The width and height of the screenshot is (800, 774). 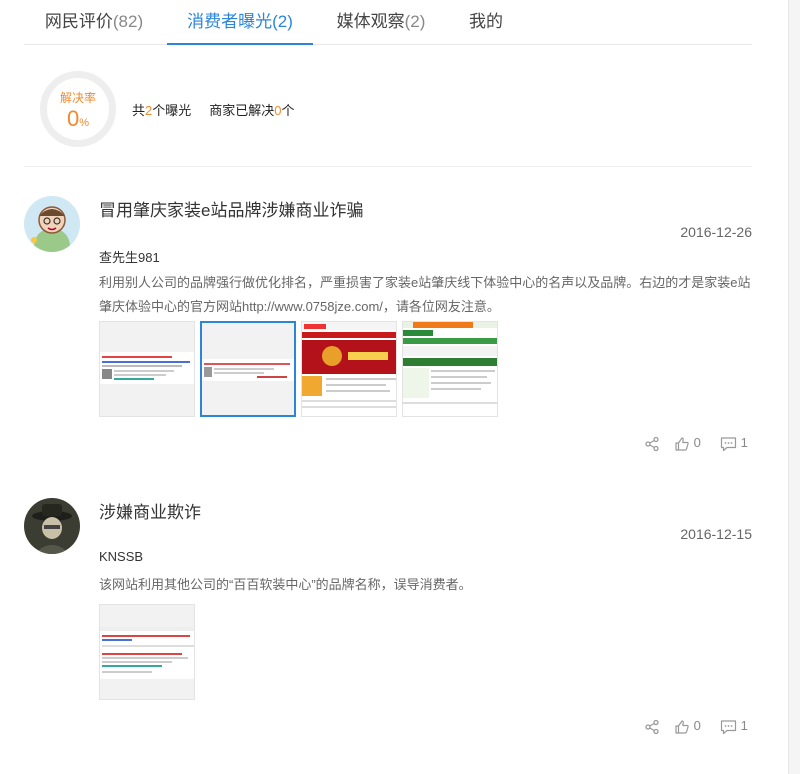 I want to click on tab-mine: 我的, so click(x=486, y=22).